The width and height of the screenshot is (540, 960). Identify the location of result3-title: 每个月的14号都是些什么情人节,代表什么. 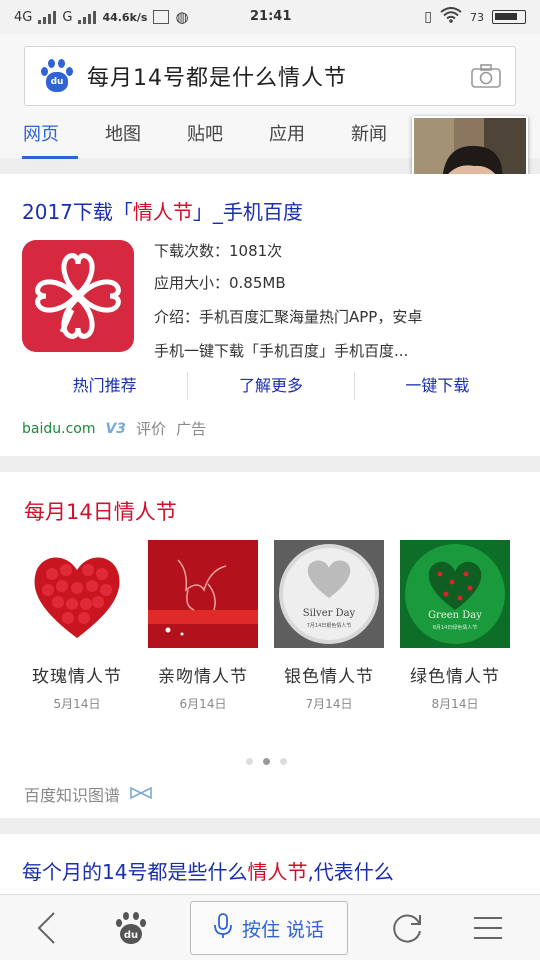
(208, 870).